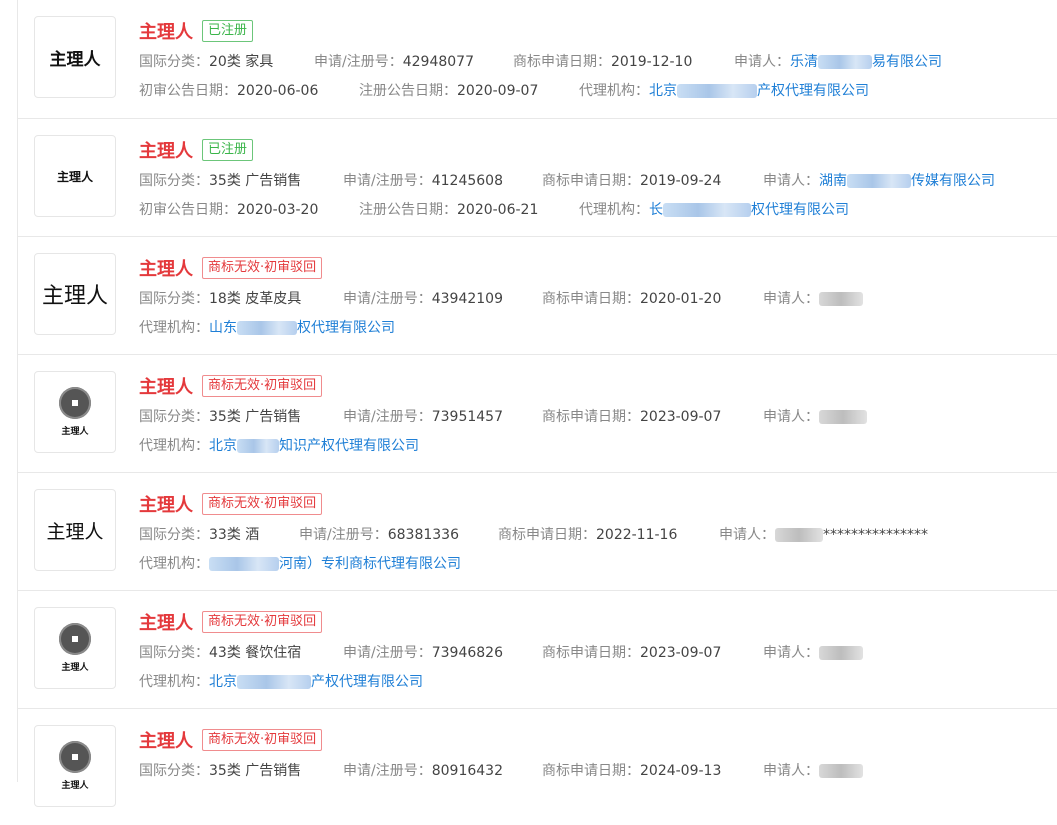 This screenshot has height=825, width=1057. What do you see at coordinates (423, 181) in the screenshot?
I see `reg-no-field: 申请/注册号：41245608` at bounding box center [423, 181].